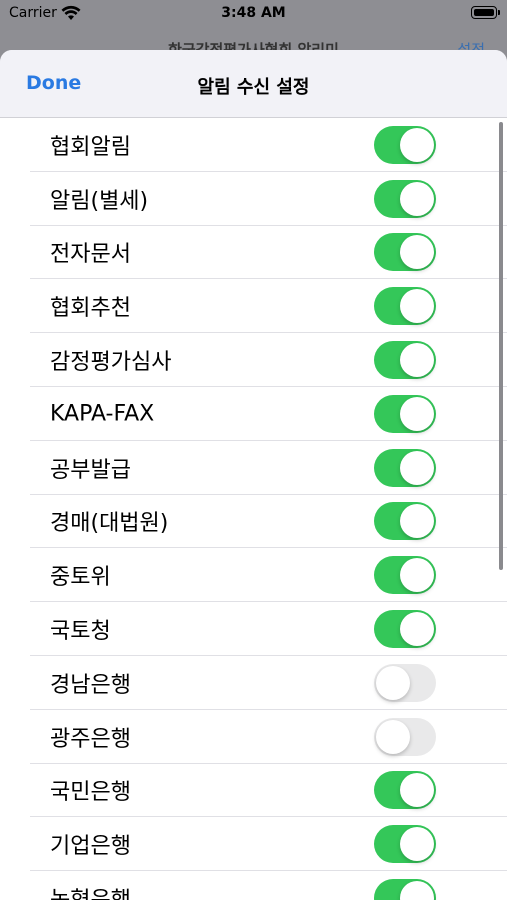 The image size is (507, 900). Describe the element at coordinates (253, 629) in the screenshot. I see `setting-row: 국토청` at that location.